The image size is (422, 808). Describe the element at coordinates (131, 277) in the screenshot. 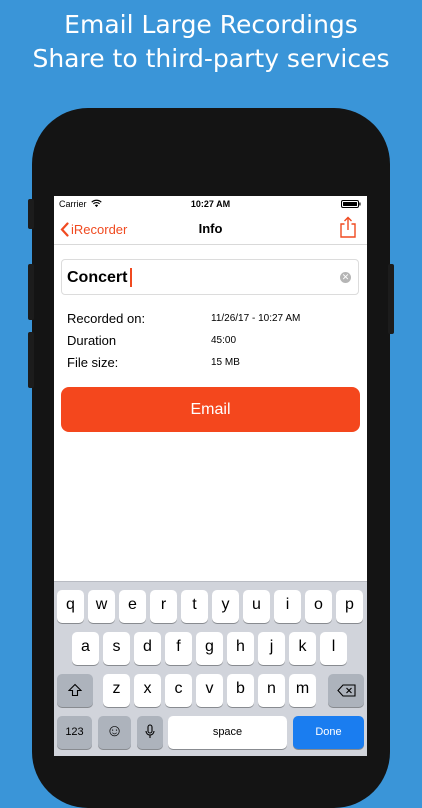

I see `text-cursor` at that location.